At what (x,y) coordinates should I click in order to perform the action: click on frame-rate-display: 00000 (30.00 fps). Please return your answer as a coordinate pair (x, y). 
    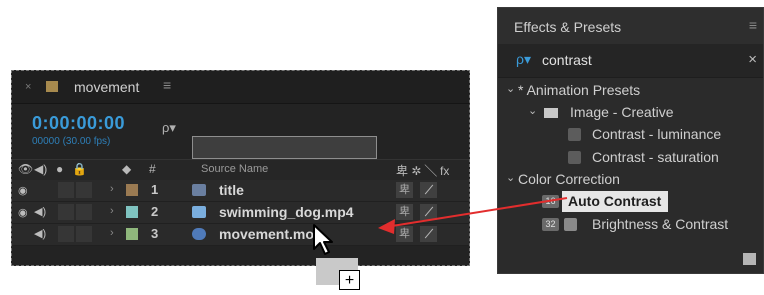
    Looking at the image, I should click on (71, 141).